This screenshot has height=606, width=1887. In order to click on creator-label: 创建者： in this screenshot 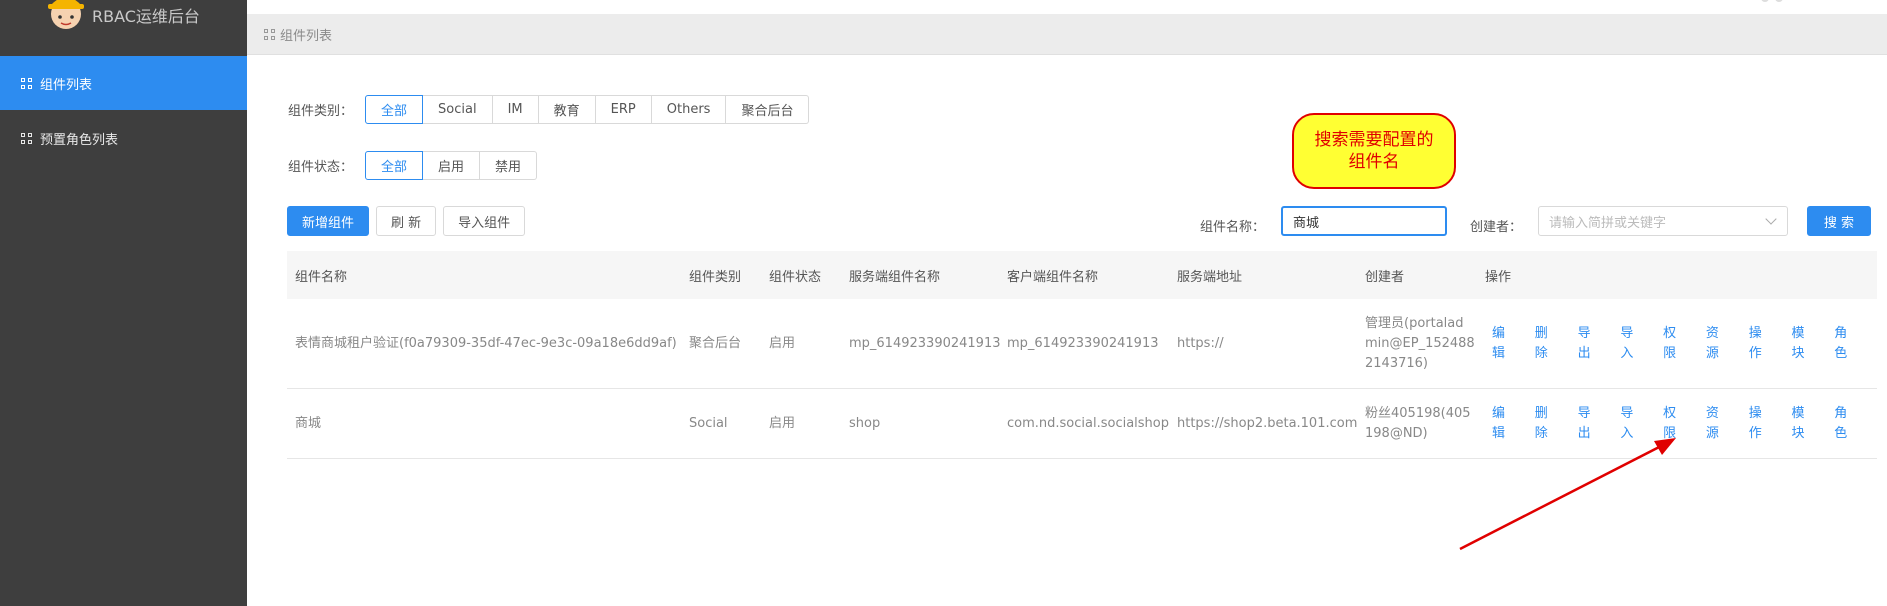, I will do `click(1496, 227)`.